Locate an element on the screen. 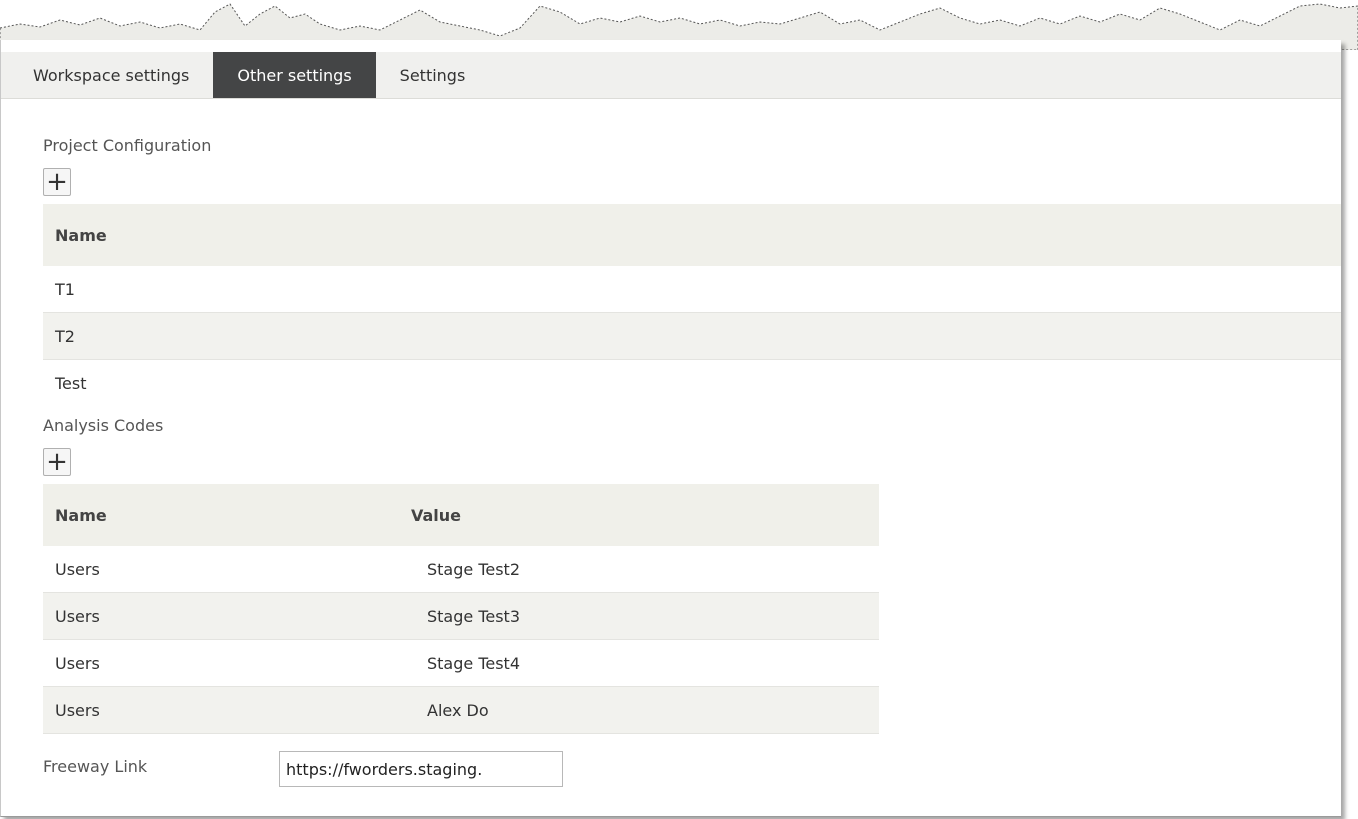  tab-settings: Settings is located at coordinates (433, 75).